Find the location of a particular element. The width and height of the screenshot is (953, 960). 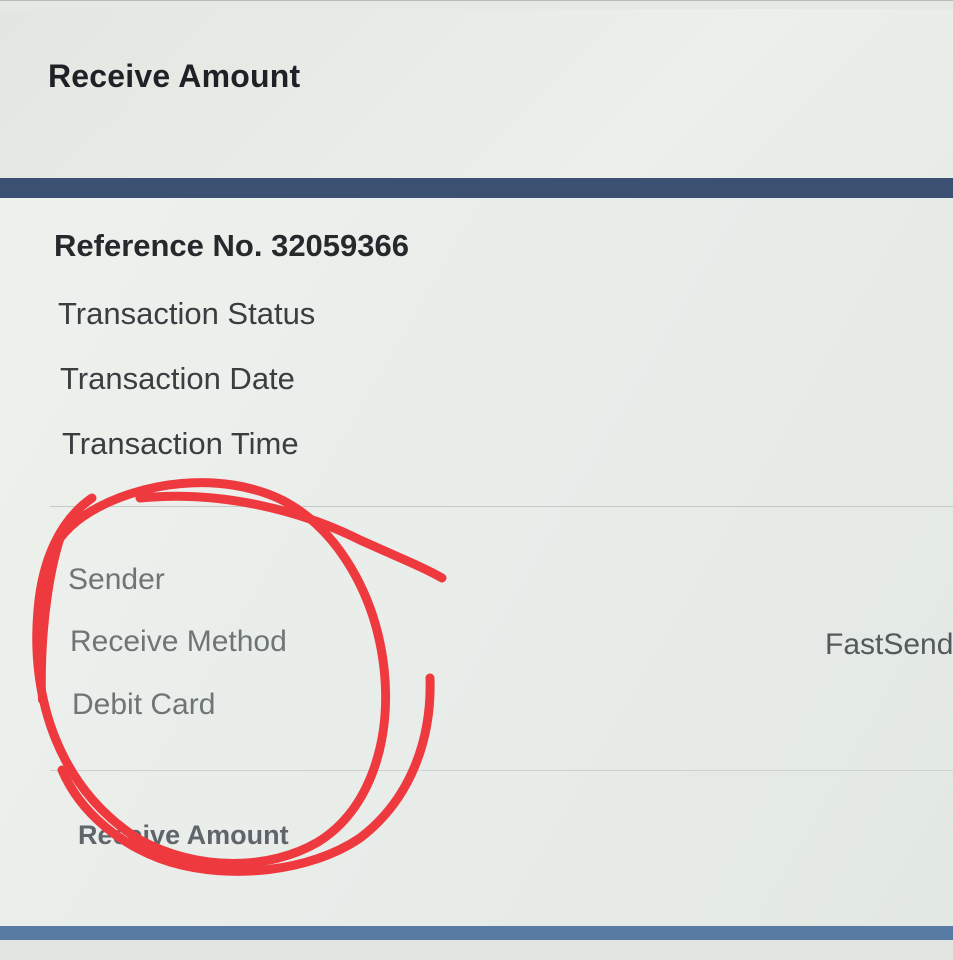

debit-card-label: Debit Card is located at coordinates (144, 704).